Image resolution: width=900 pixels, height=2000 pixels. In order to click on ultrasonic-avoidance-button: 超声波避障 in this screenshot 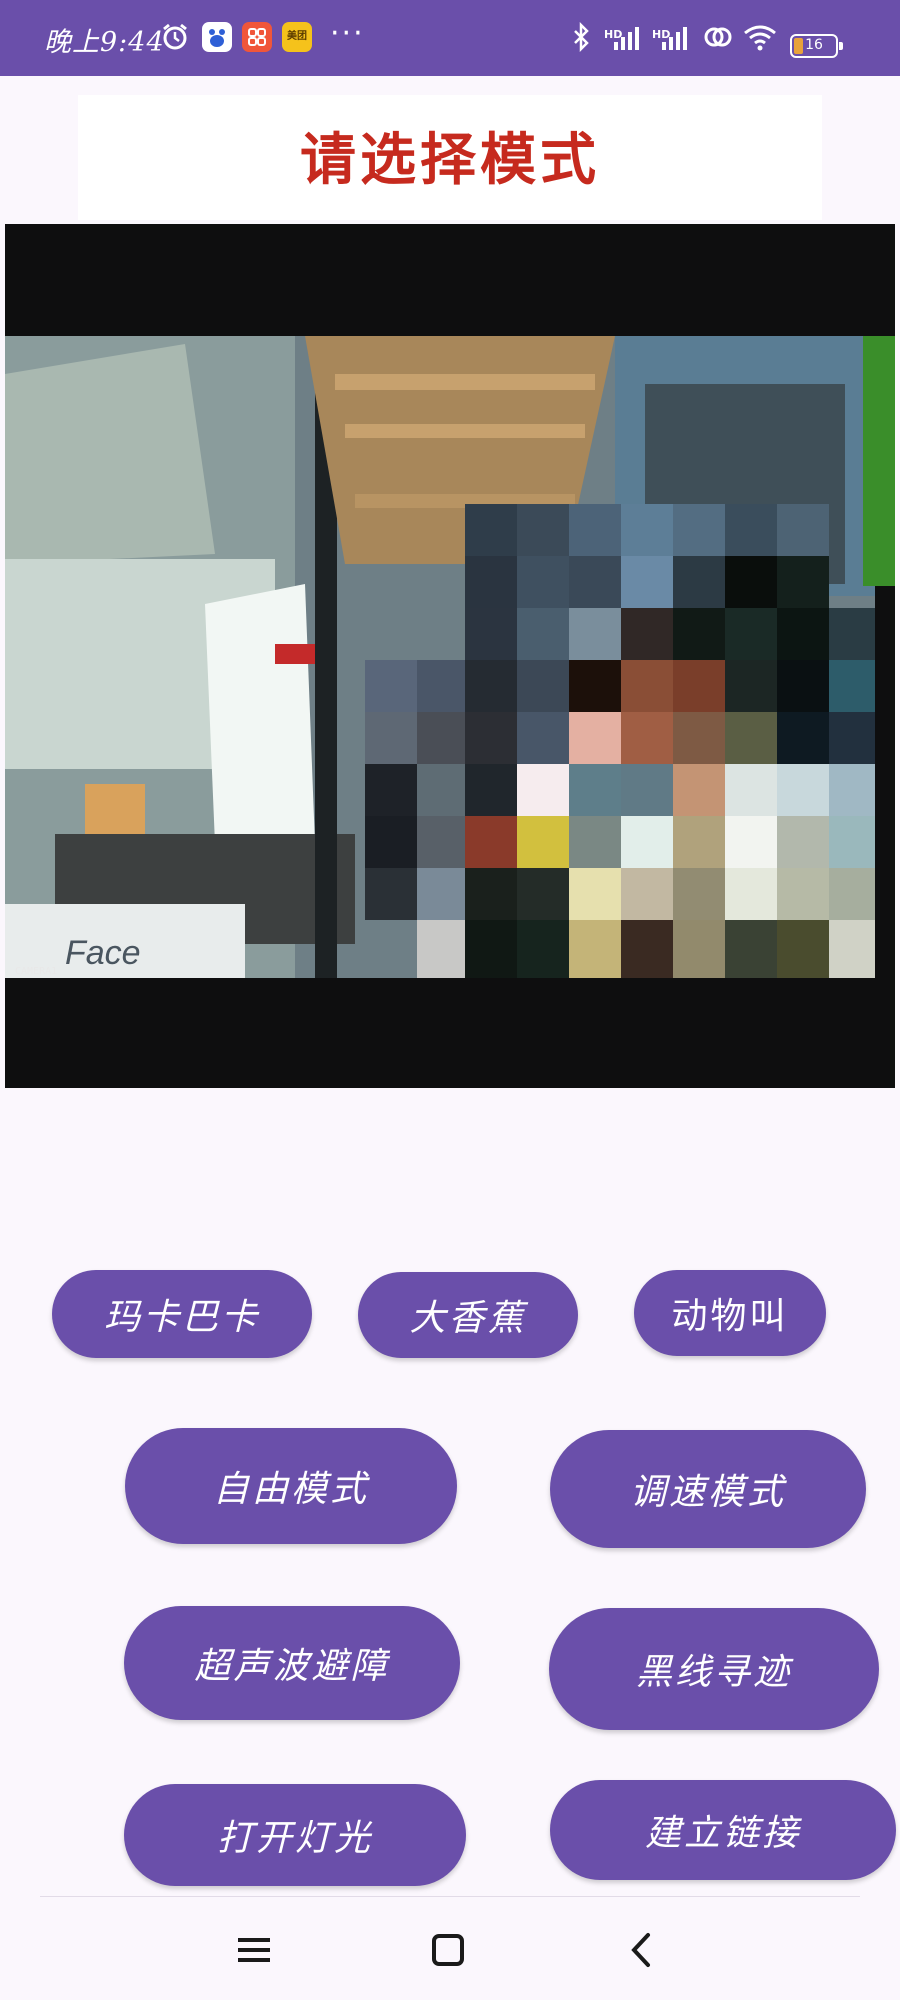, I will do `click(292, 1663)`.